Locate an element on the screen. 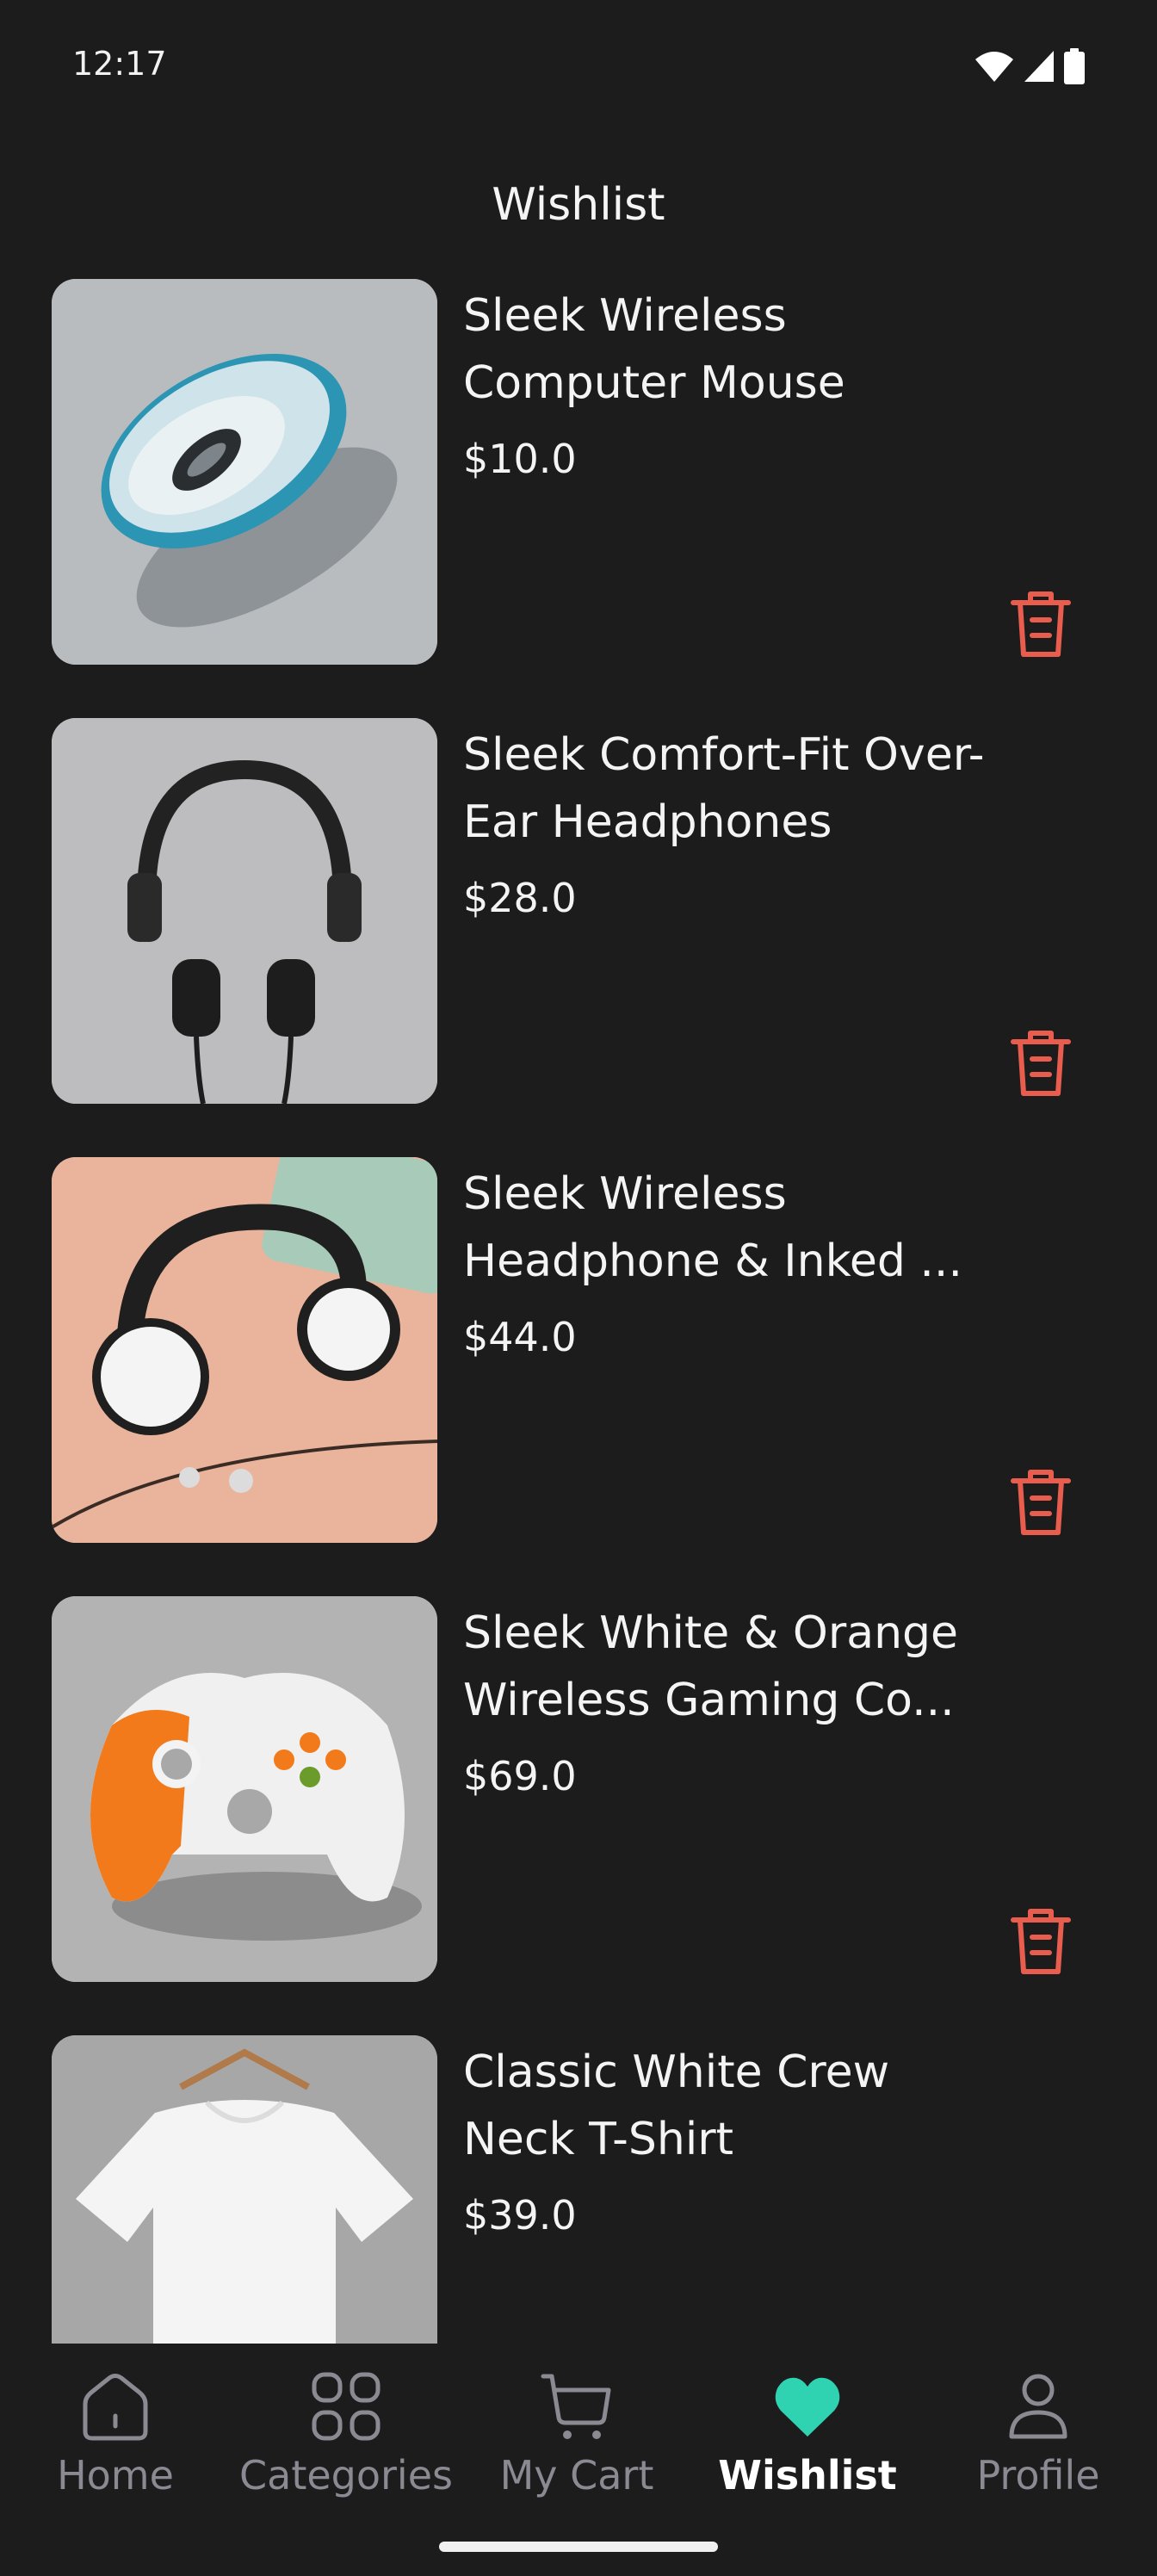  product-image-headphones is located at coordinates (244, 911).